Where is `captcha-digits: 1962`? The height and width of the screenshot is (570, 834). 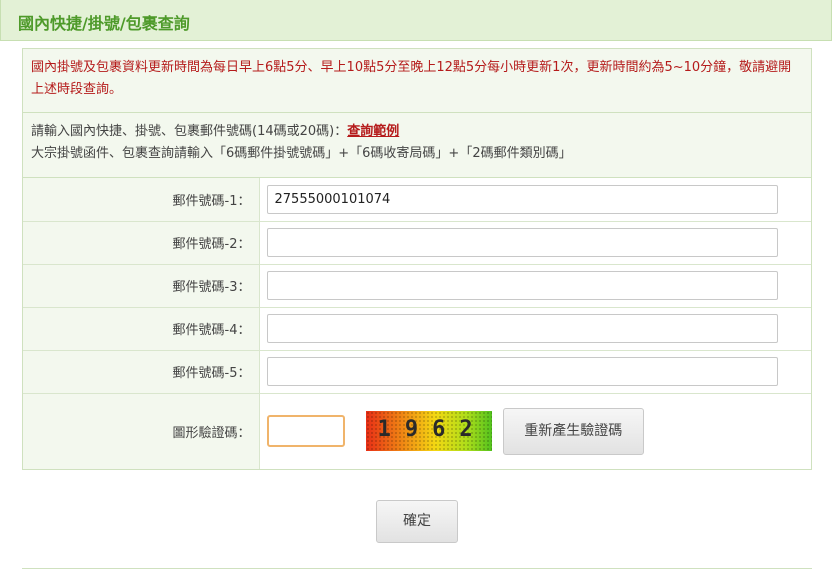
captcha-digits: 1962 is located at coordinates (432, 430).